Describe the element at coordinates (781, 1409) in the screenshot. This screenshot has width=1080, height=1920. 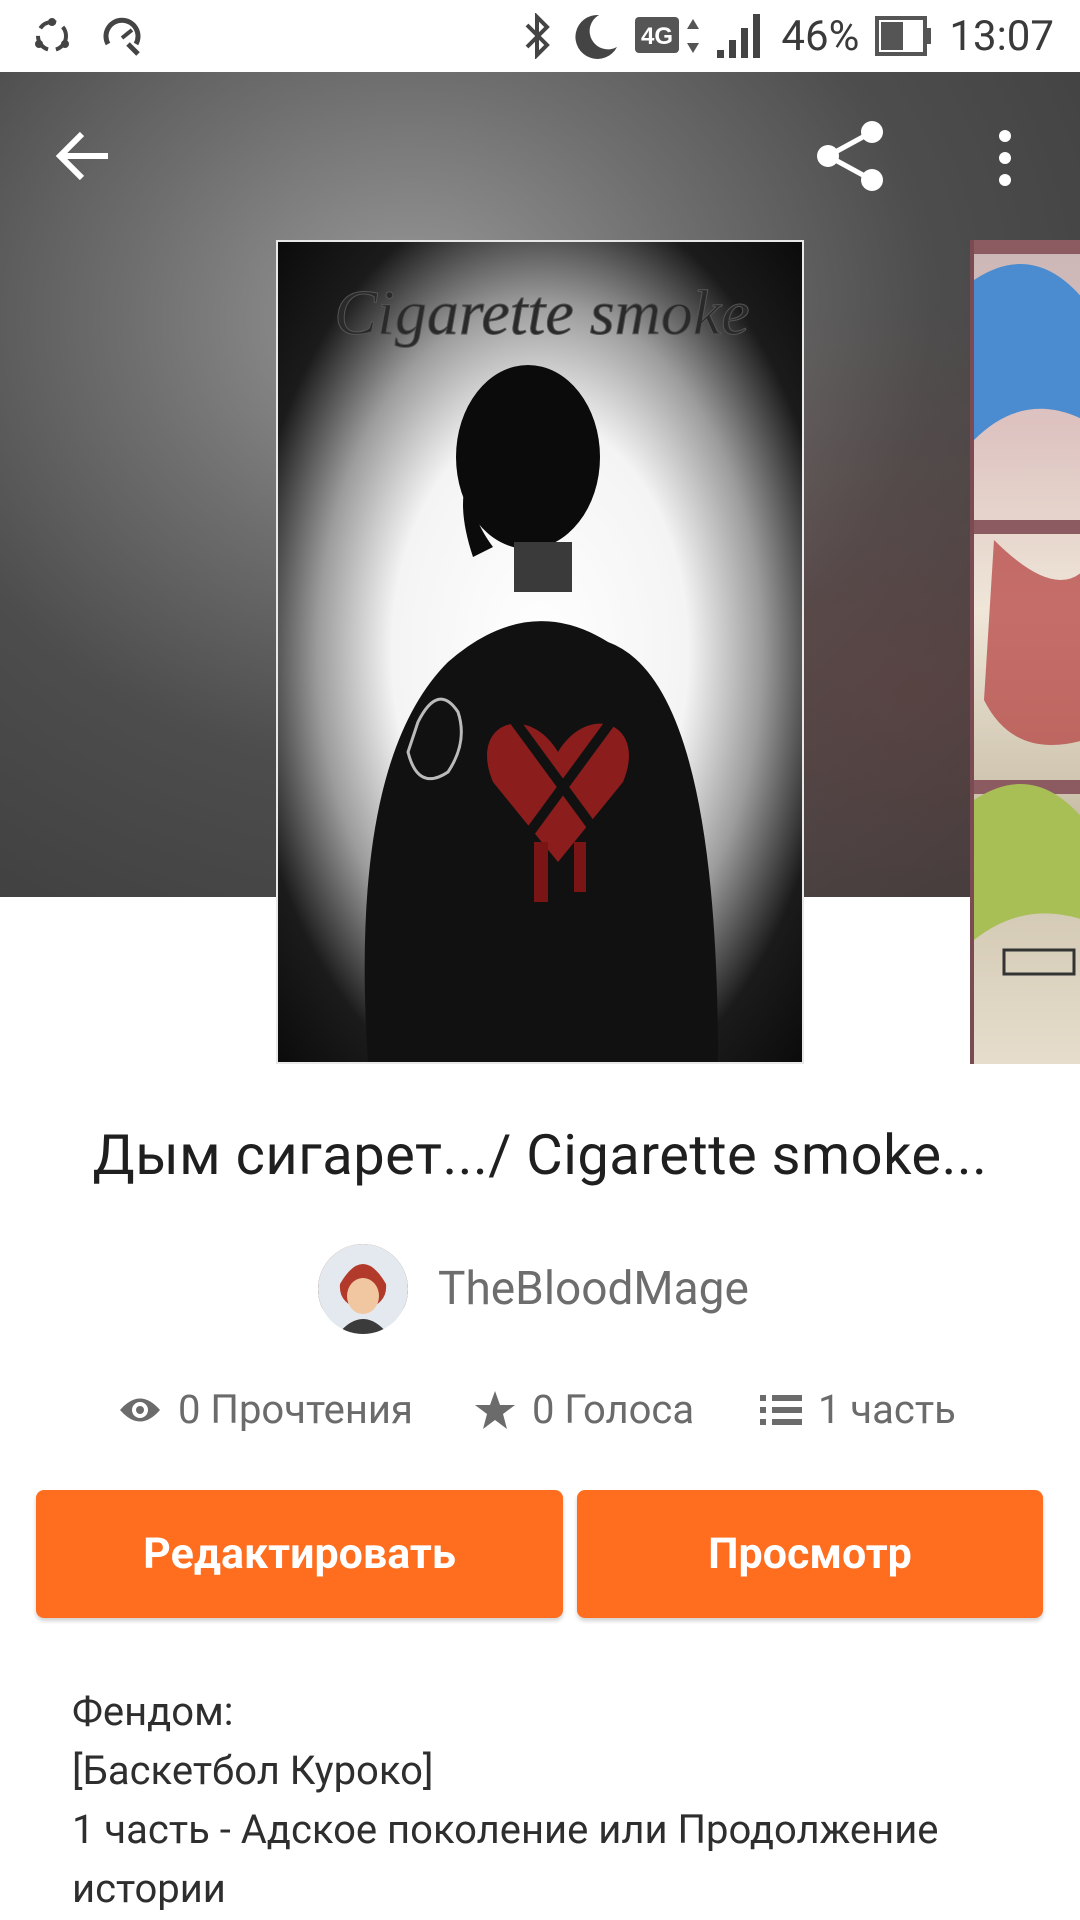
I see `list-icon` at that location.